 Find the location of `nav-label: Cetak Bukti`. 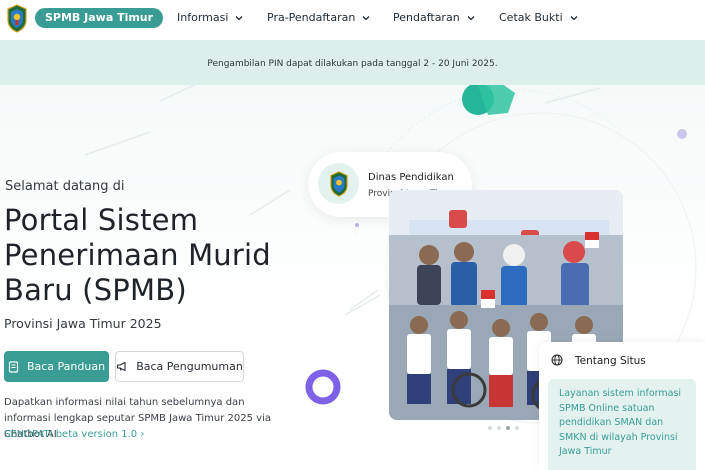

nav-label: Cetak Bukti is located at coordinates (531, 17).